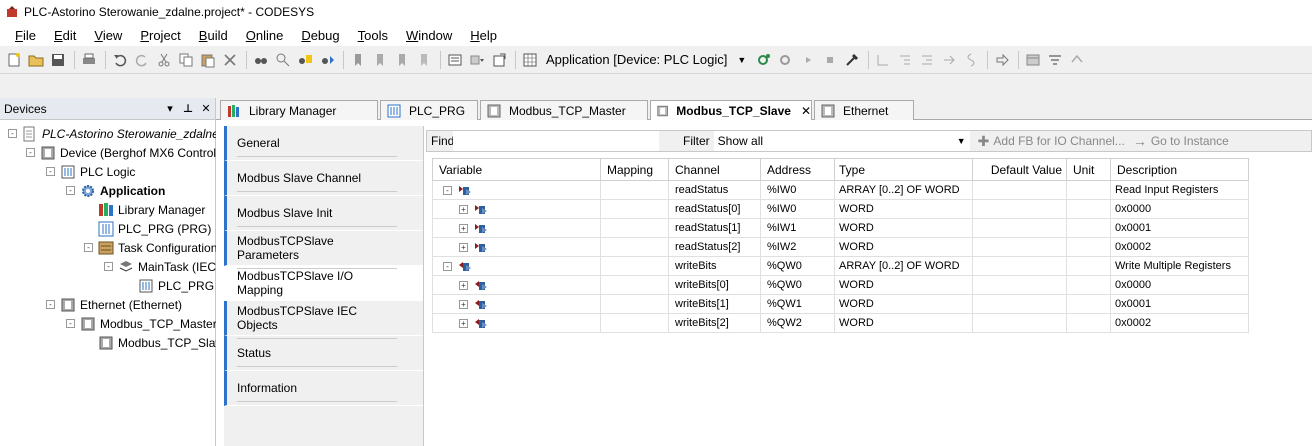 The height and width of the screenshot is (446, 1312). I want to click on show-next-statement-icon, so click(1002, 60).